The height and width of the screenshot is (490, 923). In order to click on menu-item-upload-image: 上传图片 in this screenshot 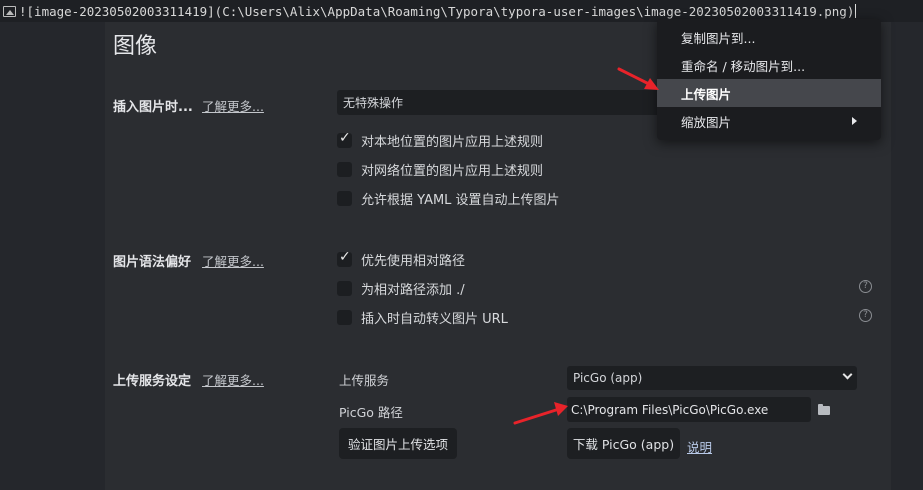, I will do `click(769, 93)`.